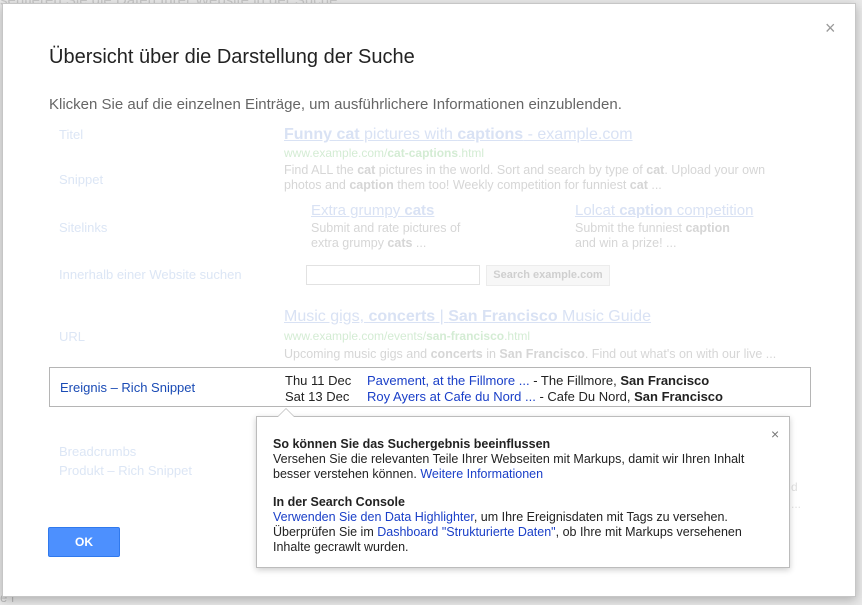  Describe the element at coordinates (317, 396) in the screenshot. I see `event-date: Sat 13 Dec` at that location.